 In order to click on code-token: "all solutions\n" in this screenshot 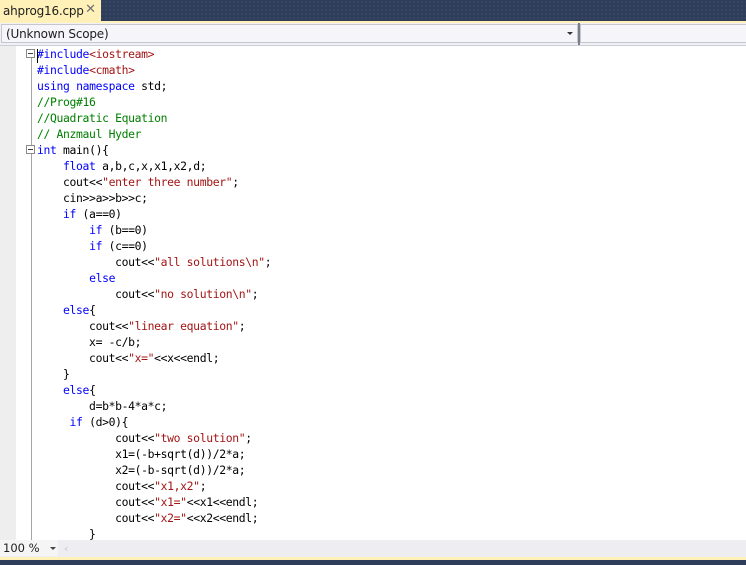, I will do `click(209, 262)`.